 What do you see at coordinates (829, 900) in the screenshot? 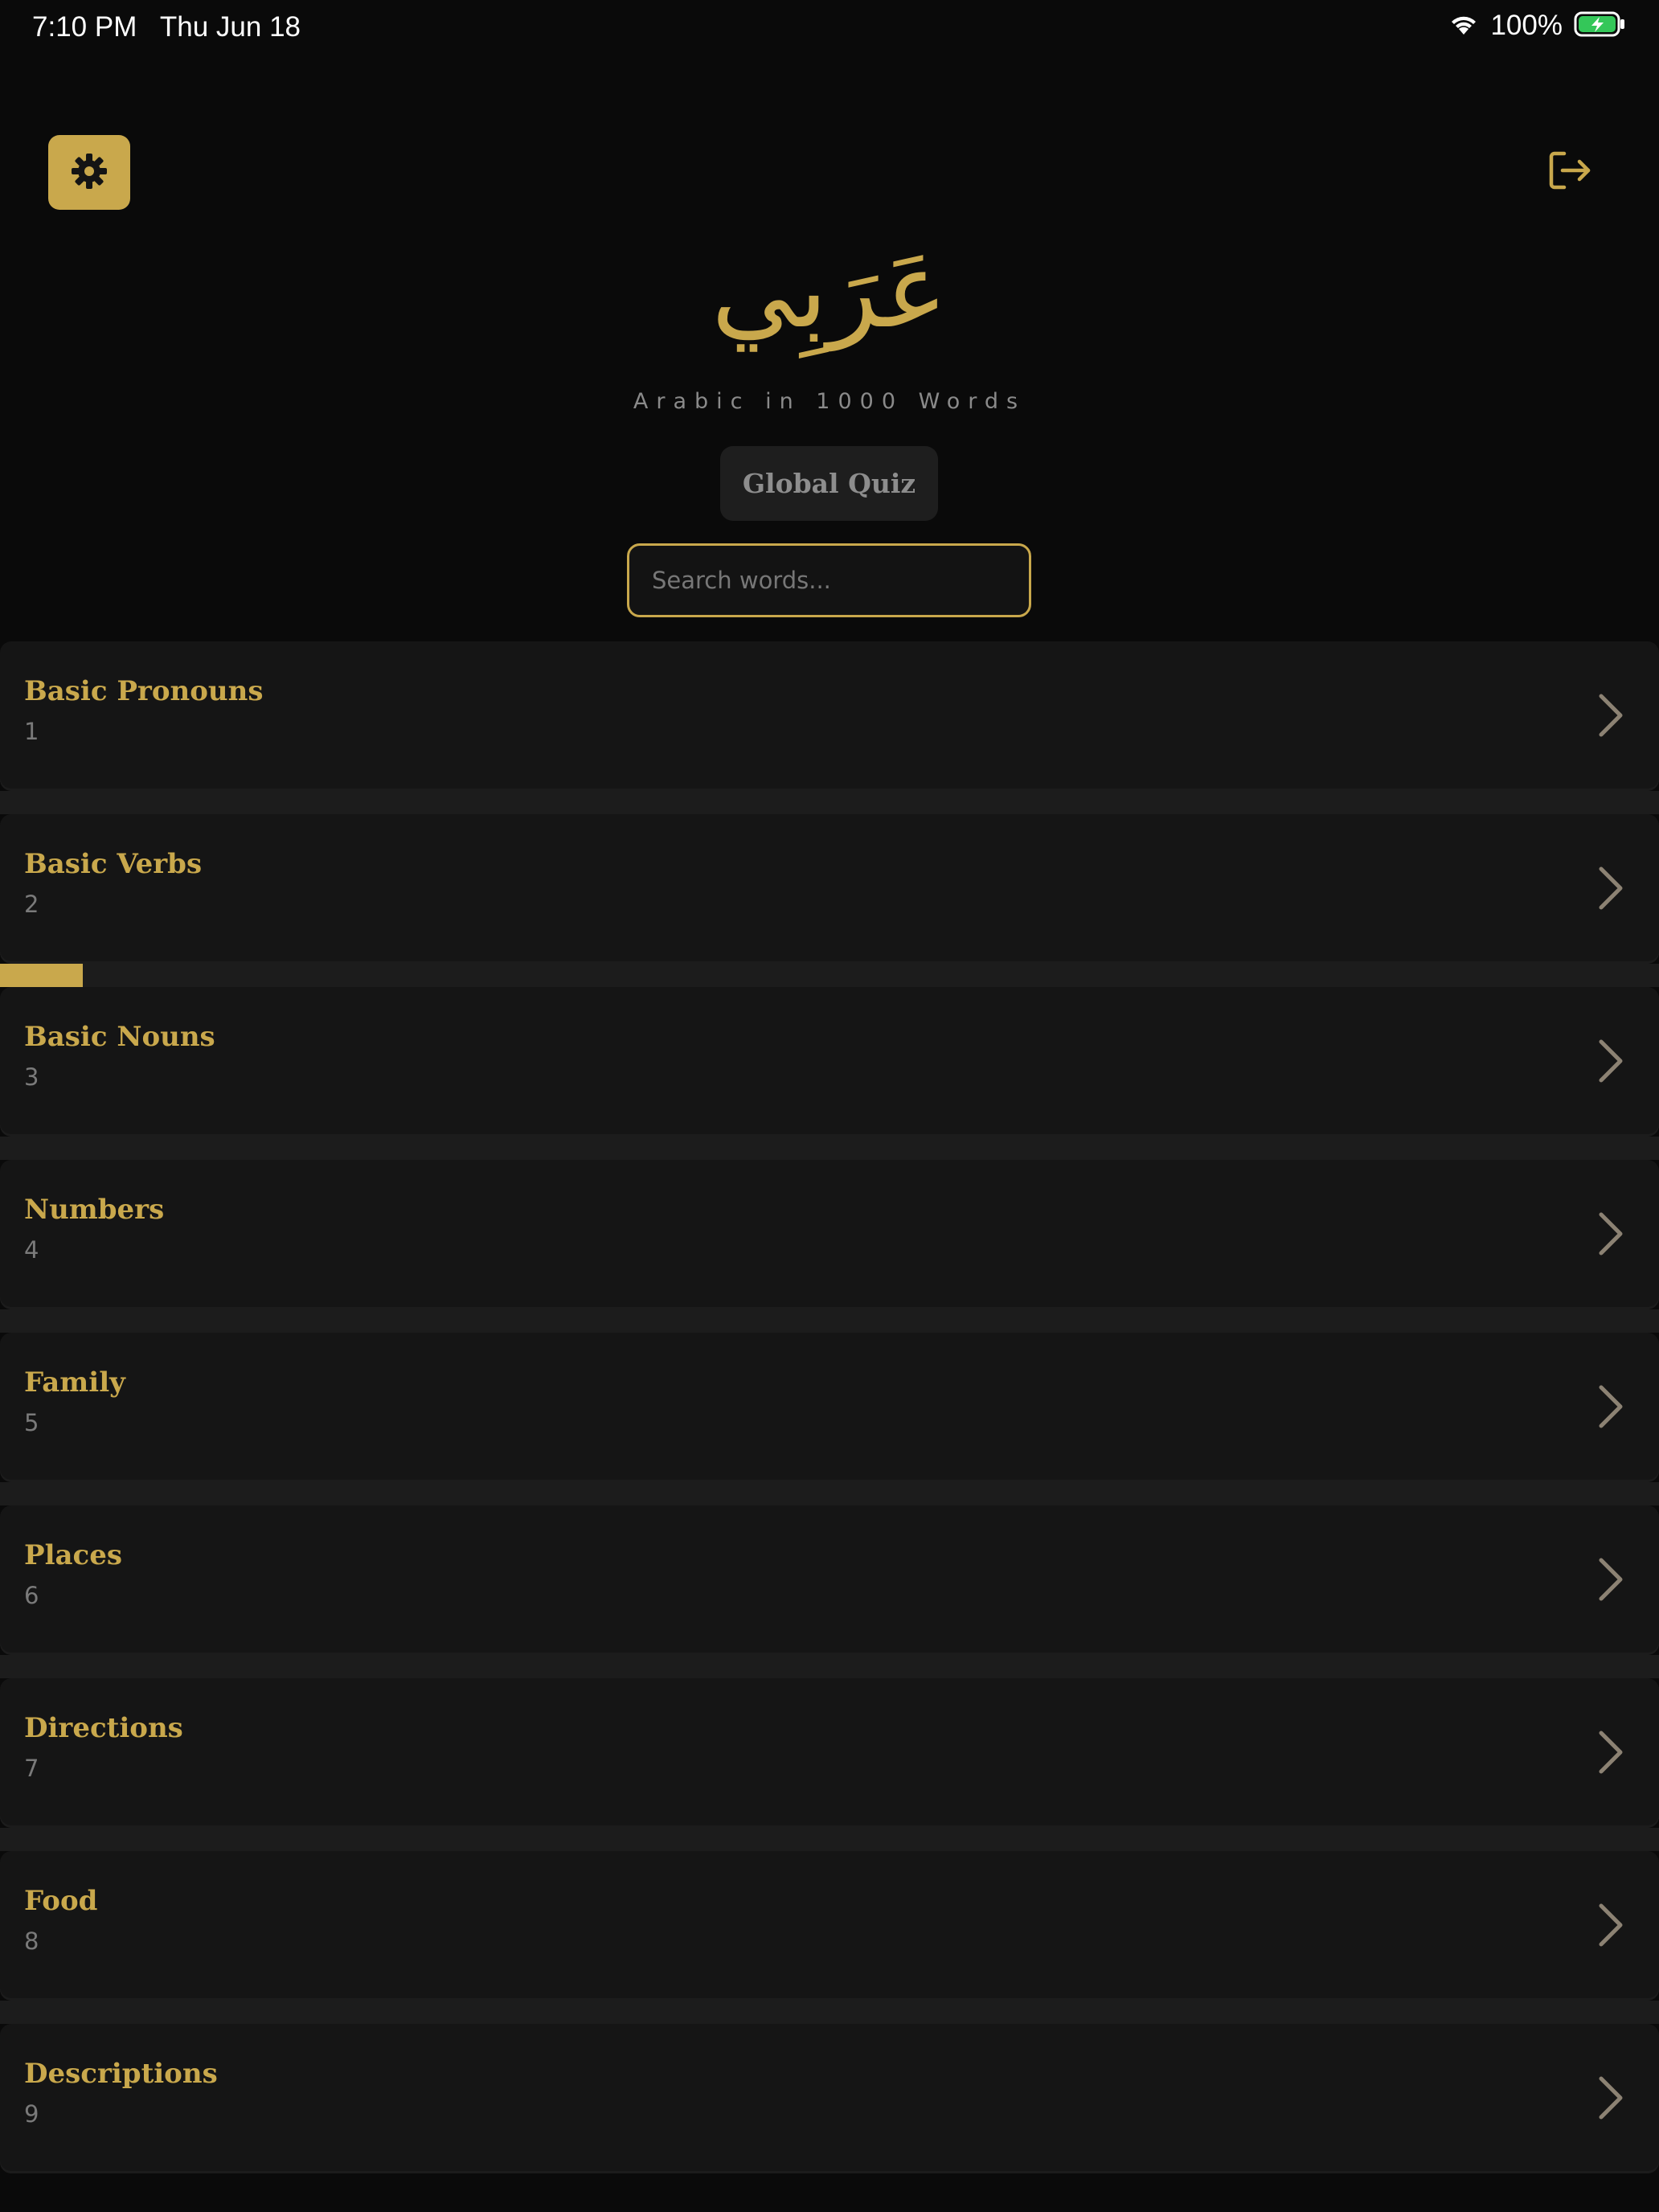
I see `category-row-2: Basic Verbs 2` at bounding box center [829, 900].